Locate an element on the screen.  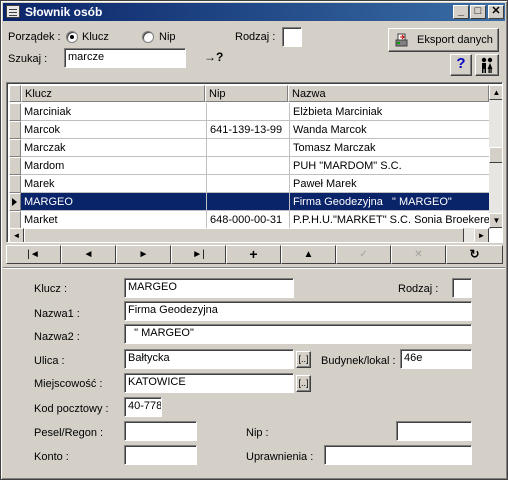
table-row: Marek Paweł Marek is located at coordinates (250, 184).